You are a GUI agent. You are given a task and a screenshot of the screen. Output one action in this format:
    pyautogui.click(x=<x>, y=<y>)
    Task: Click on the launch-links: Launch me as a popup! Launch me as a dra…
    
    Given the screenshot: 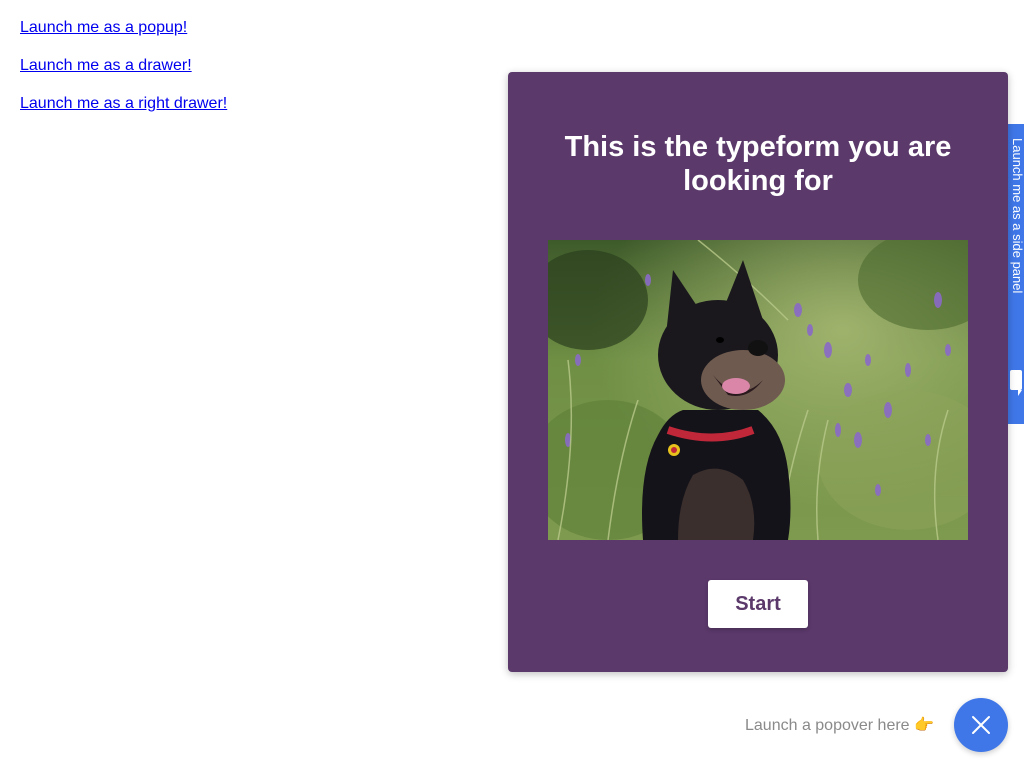 What is the action you would take?
    pyautogui.click(x=123, y=75)
    